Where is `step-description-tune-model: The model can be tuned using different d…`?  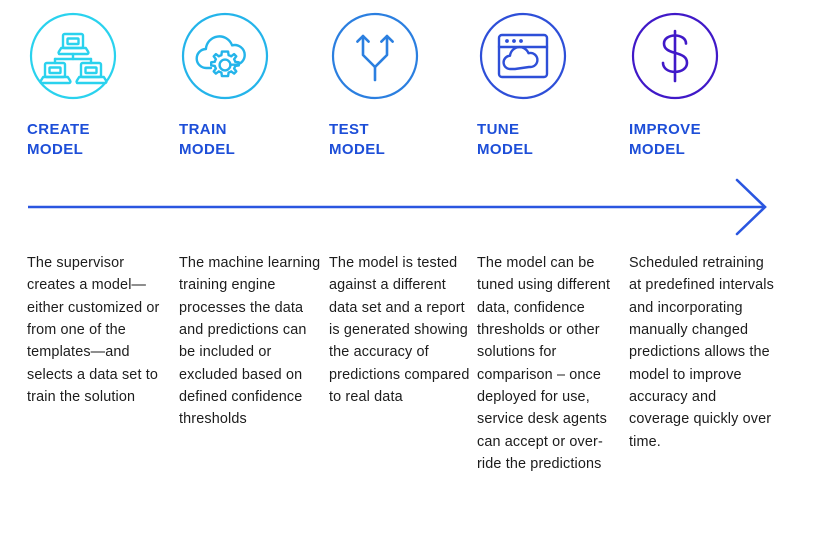
step-description-tune-model: The model can be tuned using different d… is located at coordinates (544, 363).